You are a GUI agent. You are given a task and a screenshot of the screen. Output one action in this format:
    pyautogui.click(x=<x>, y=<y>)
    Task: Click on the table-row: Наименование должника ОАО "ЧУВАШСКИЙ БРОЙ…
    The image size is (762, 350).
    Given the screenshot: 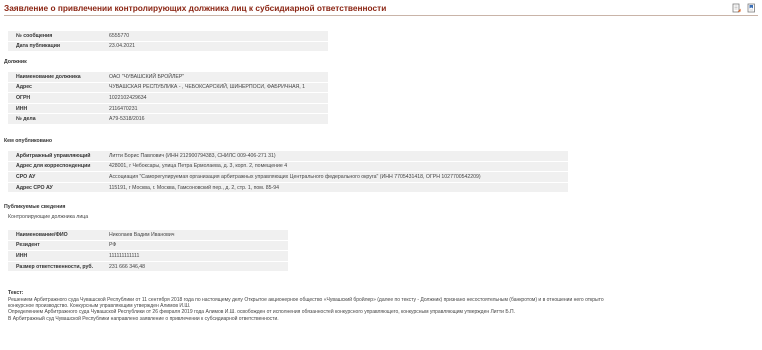 What is the action you would take?
    pyautogui.click(x=168, y=77)
    